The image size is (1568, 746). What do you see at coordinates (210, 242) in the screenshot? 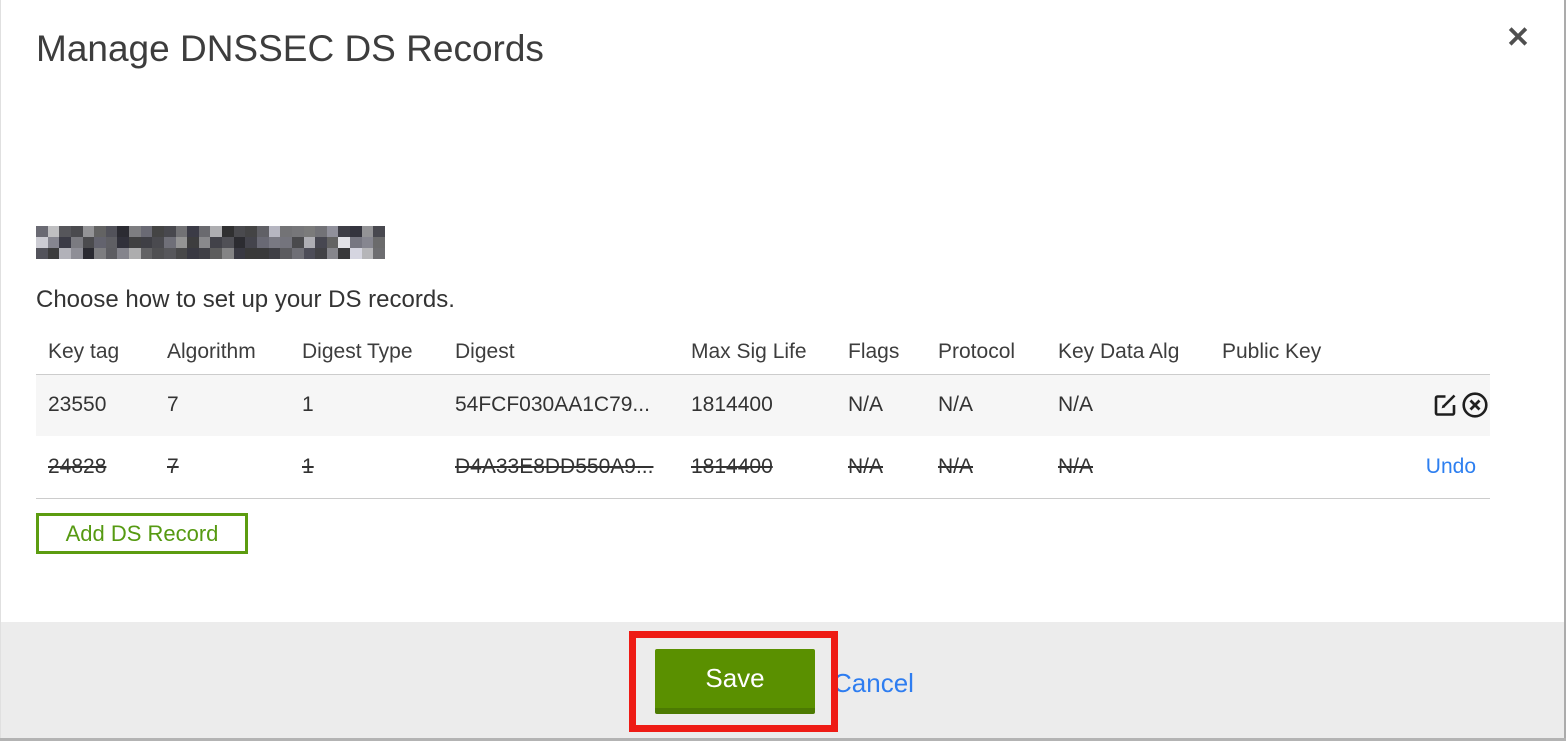
I see `redacted-domain-text` at bounding box center [210, 242].